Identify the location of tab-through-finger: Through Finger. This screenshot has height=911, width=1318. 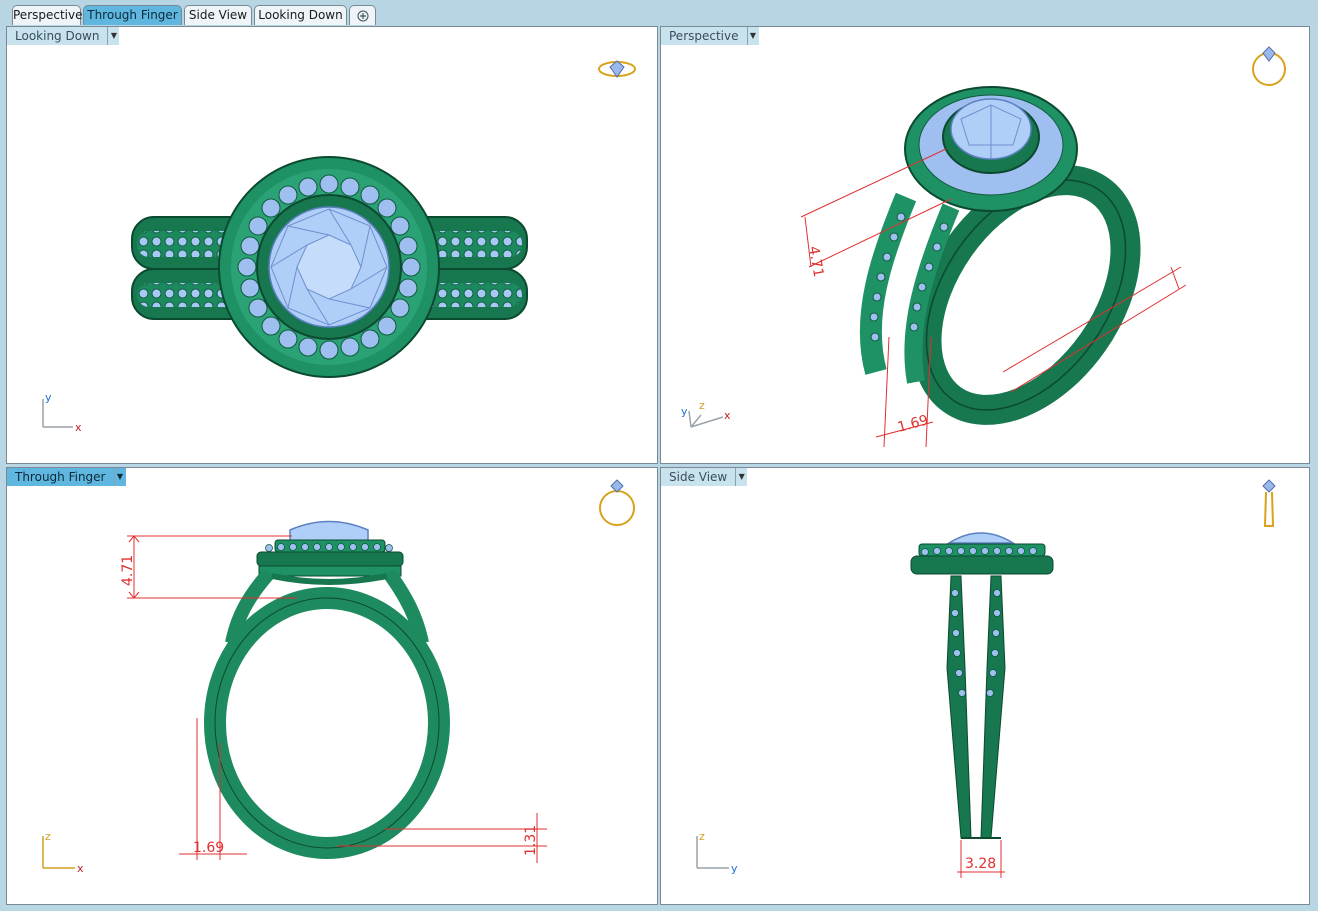
(132, 15).